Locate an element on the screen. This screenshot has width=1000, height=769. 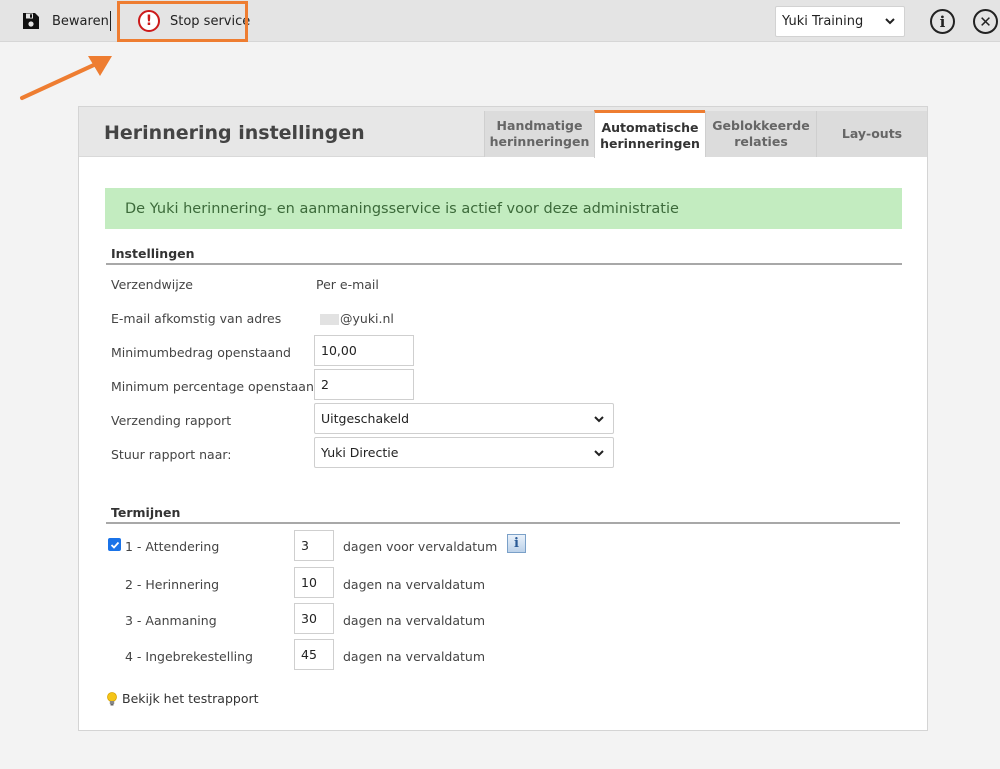
term-1-suffix: dagen voor vervaldatum is located at coordinates (420, 546).